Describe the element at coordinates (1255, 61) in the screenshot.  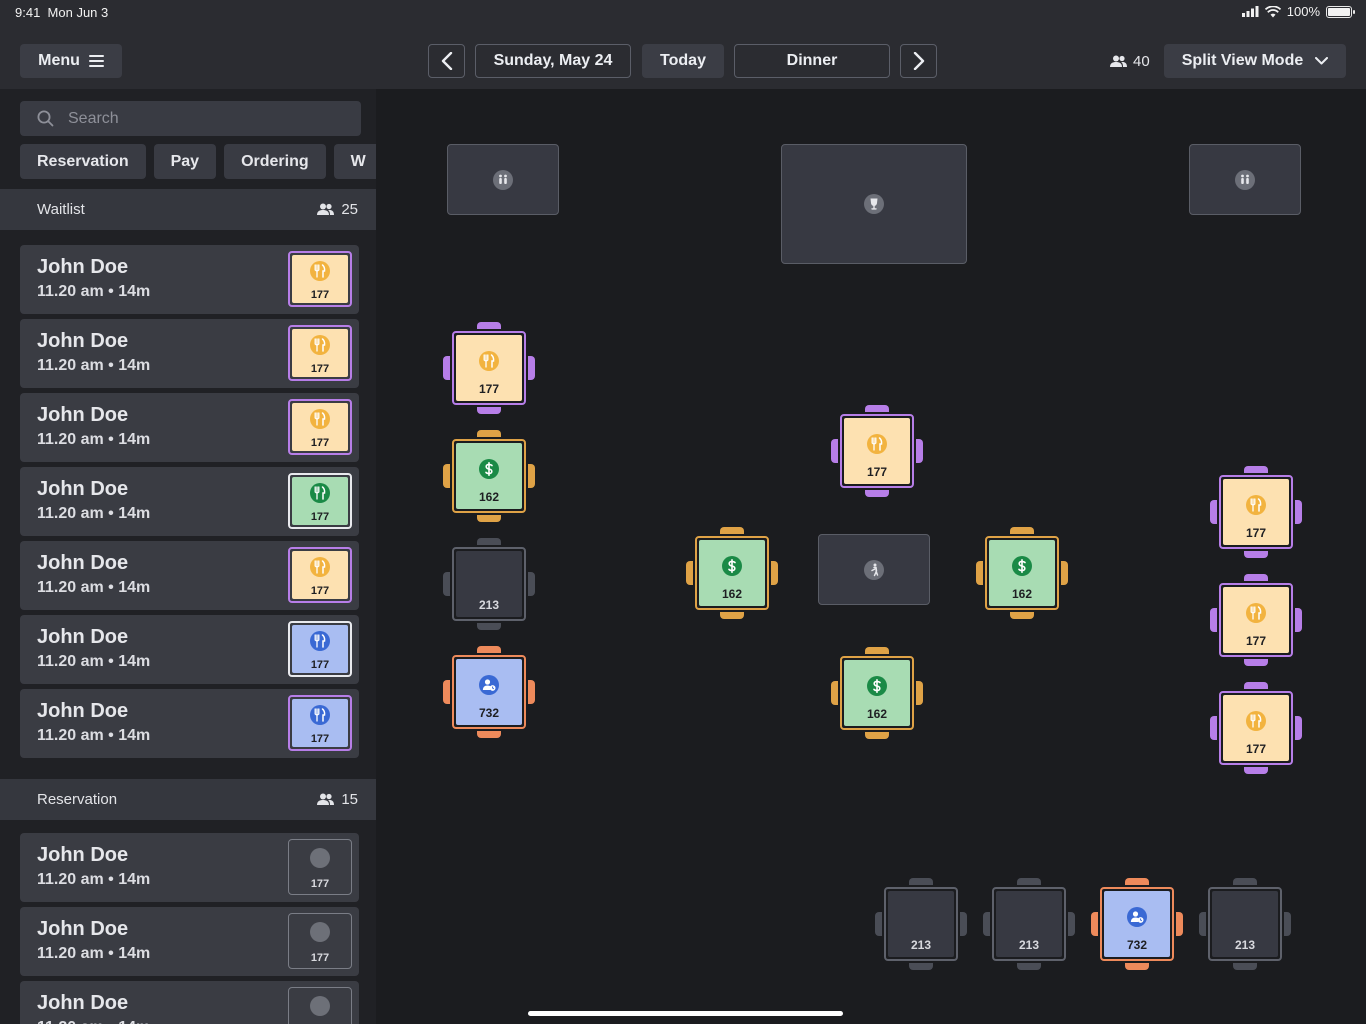
I see `view-mode-dropdown: Split View Mode` at that location.